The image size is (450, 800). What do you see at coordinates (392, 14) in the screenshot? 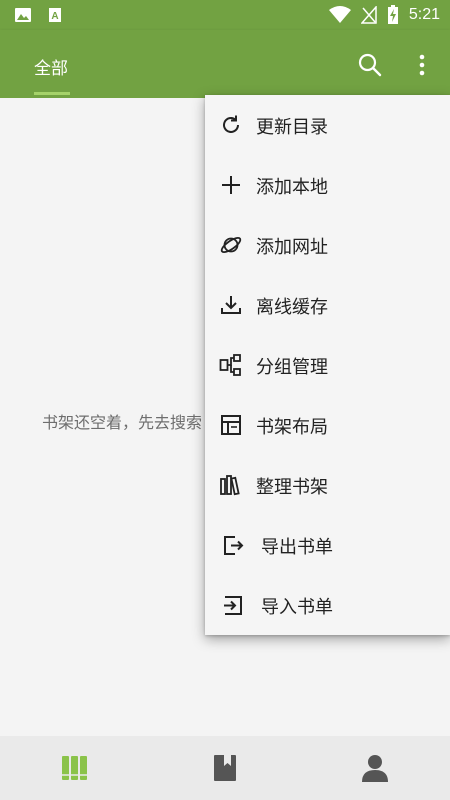
I see `battery-charging-icon` at bounding box center [392, 14].